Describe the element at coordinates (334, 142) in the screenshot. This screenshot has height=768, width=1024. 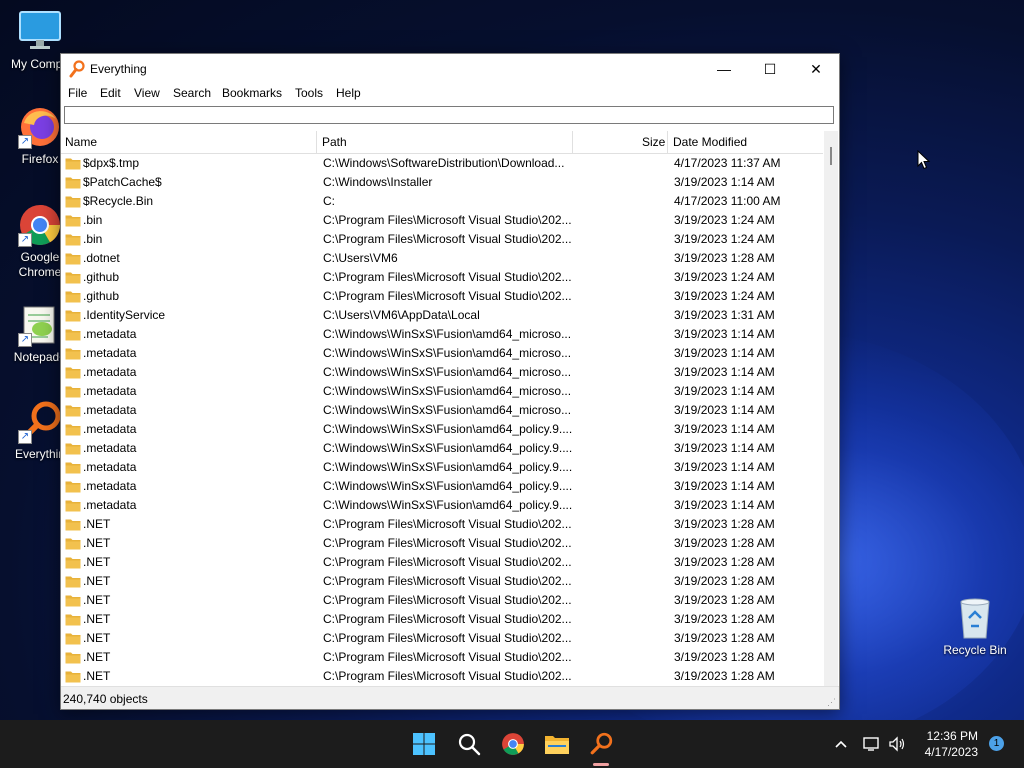
I see `column-path: Path` at that location.